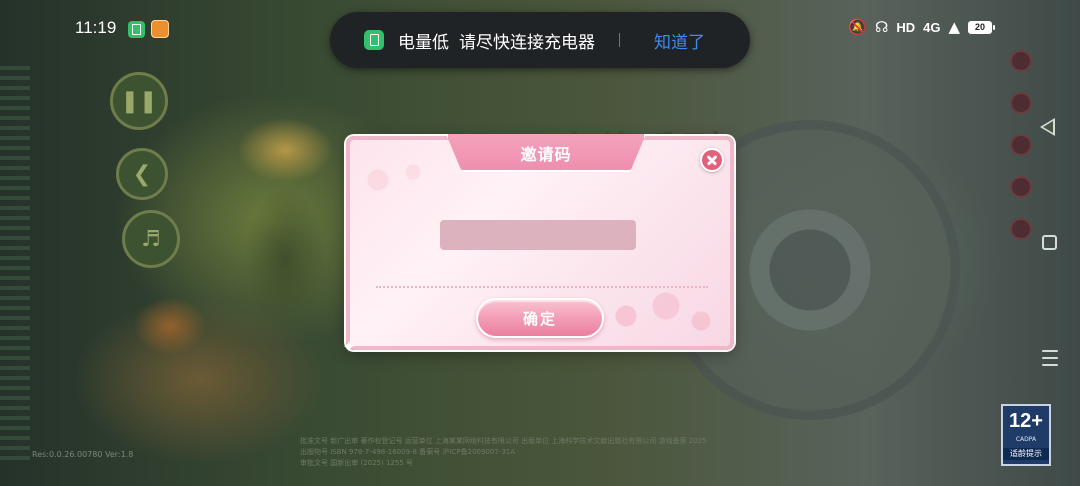 This screenshot has width=1080, height=486. I want to click on confirm-button: 确定, so click(540, 318).